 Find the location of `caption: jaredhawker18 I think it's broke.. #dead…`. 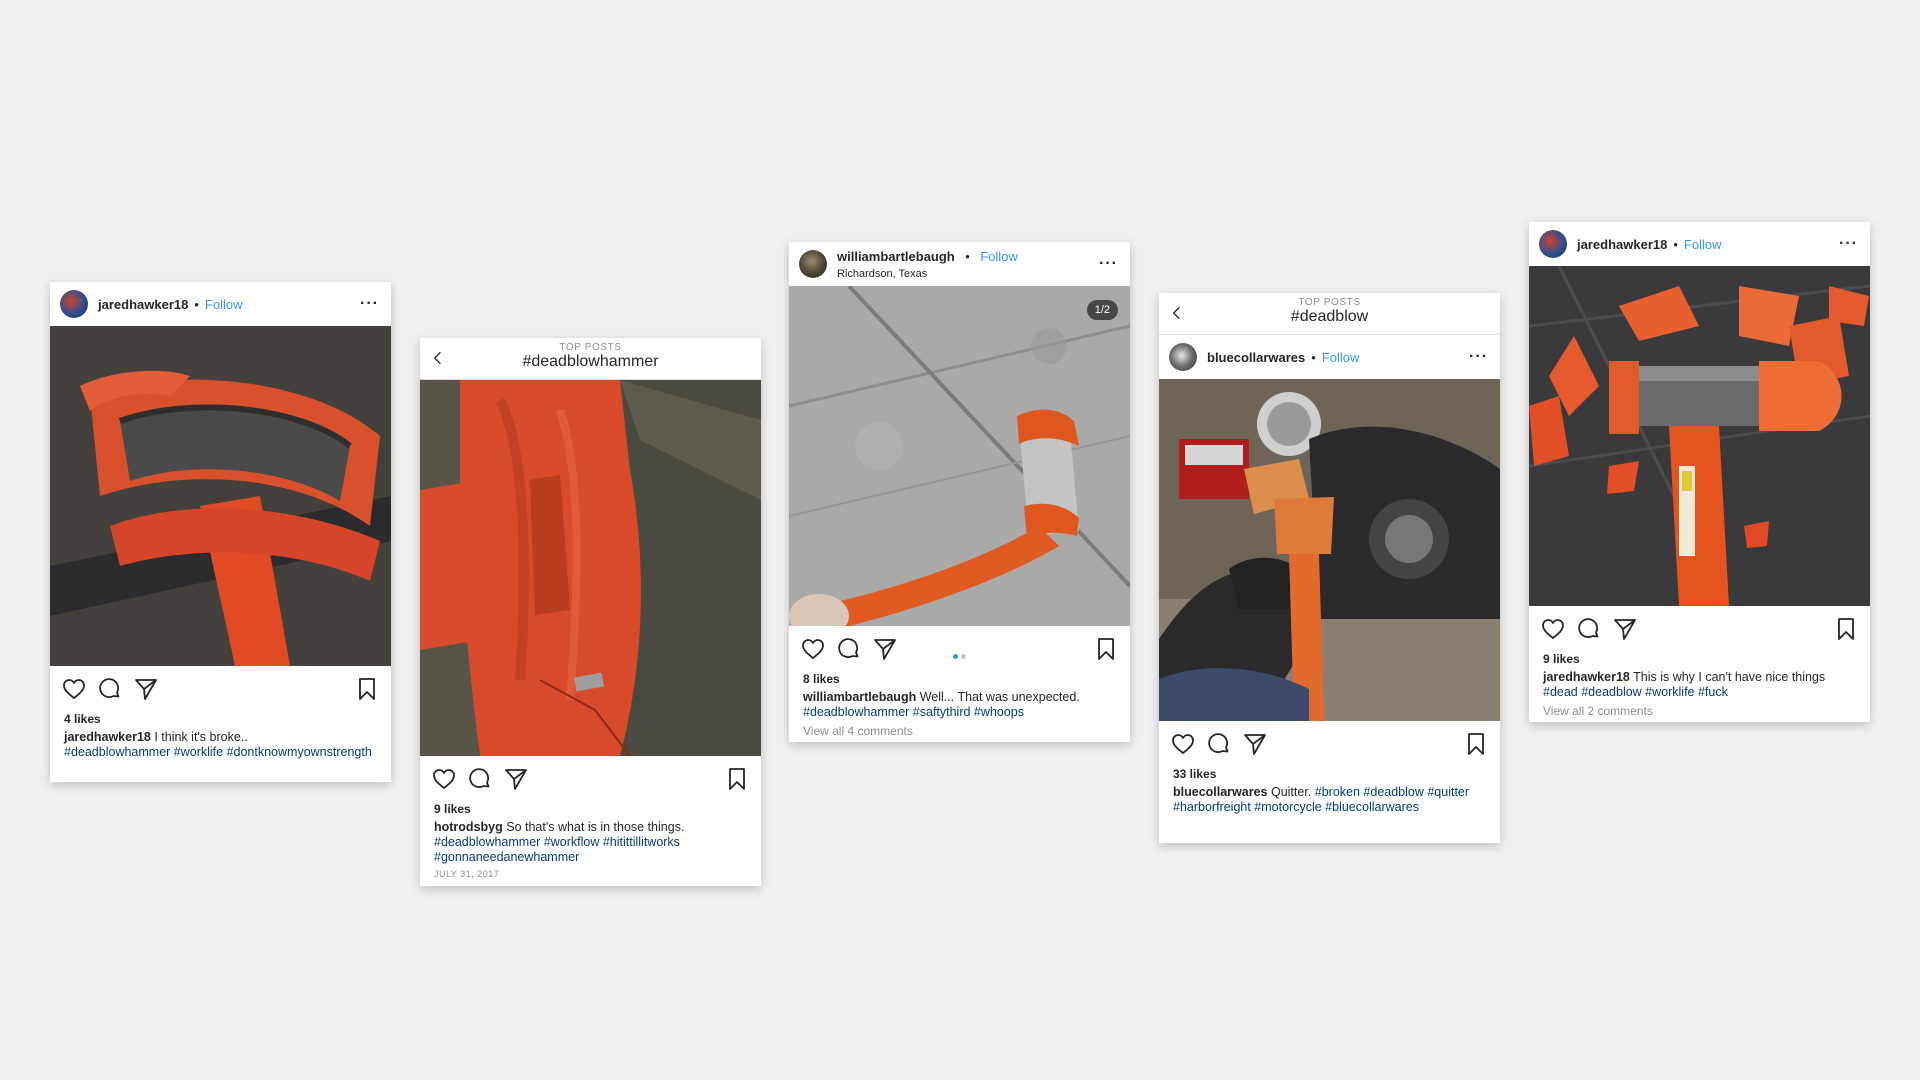

caption: jaredhawker18 I think it's broke.. #dead… is located at coordinates (220, 743).